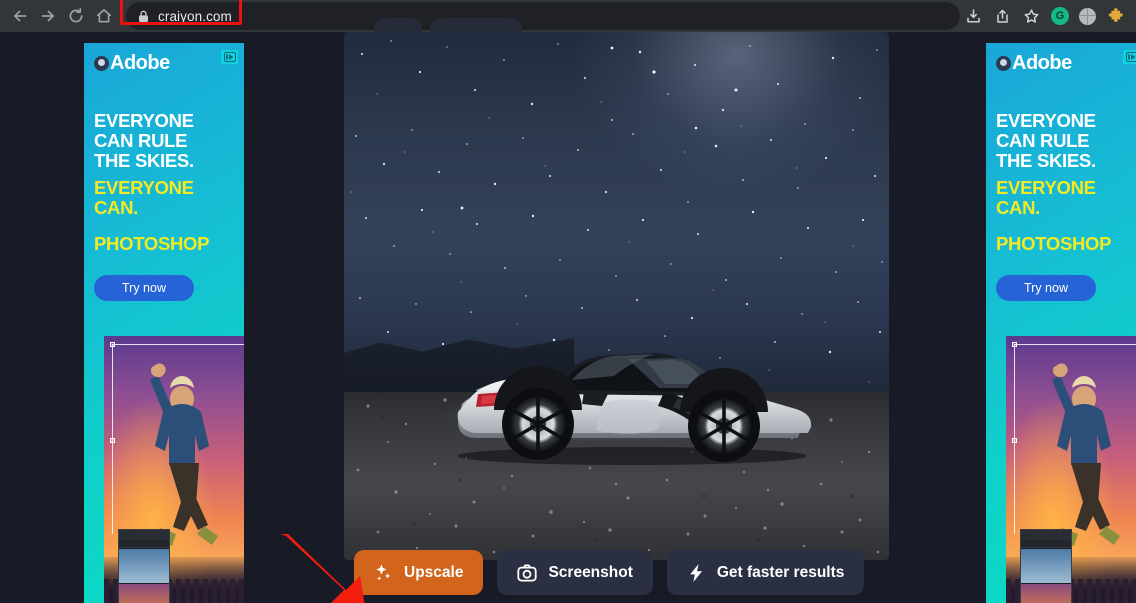 The height and width of the screenshot is (603, 1136). I want to click on omnibox-container: craiyon.com, so click(540, 15).